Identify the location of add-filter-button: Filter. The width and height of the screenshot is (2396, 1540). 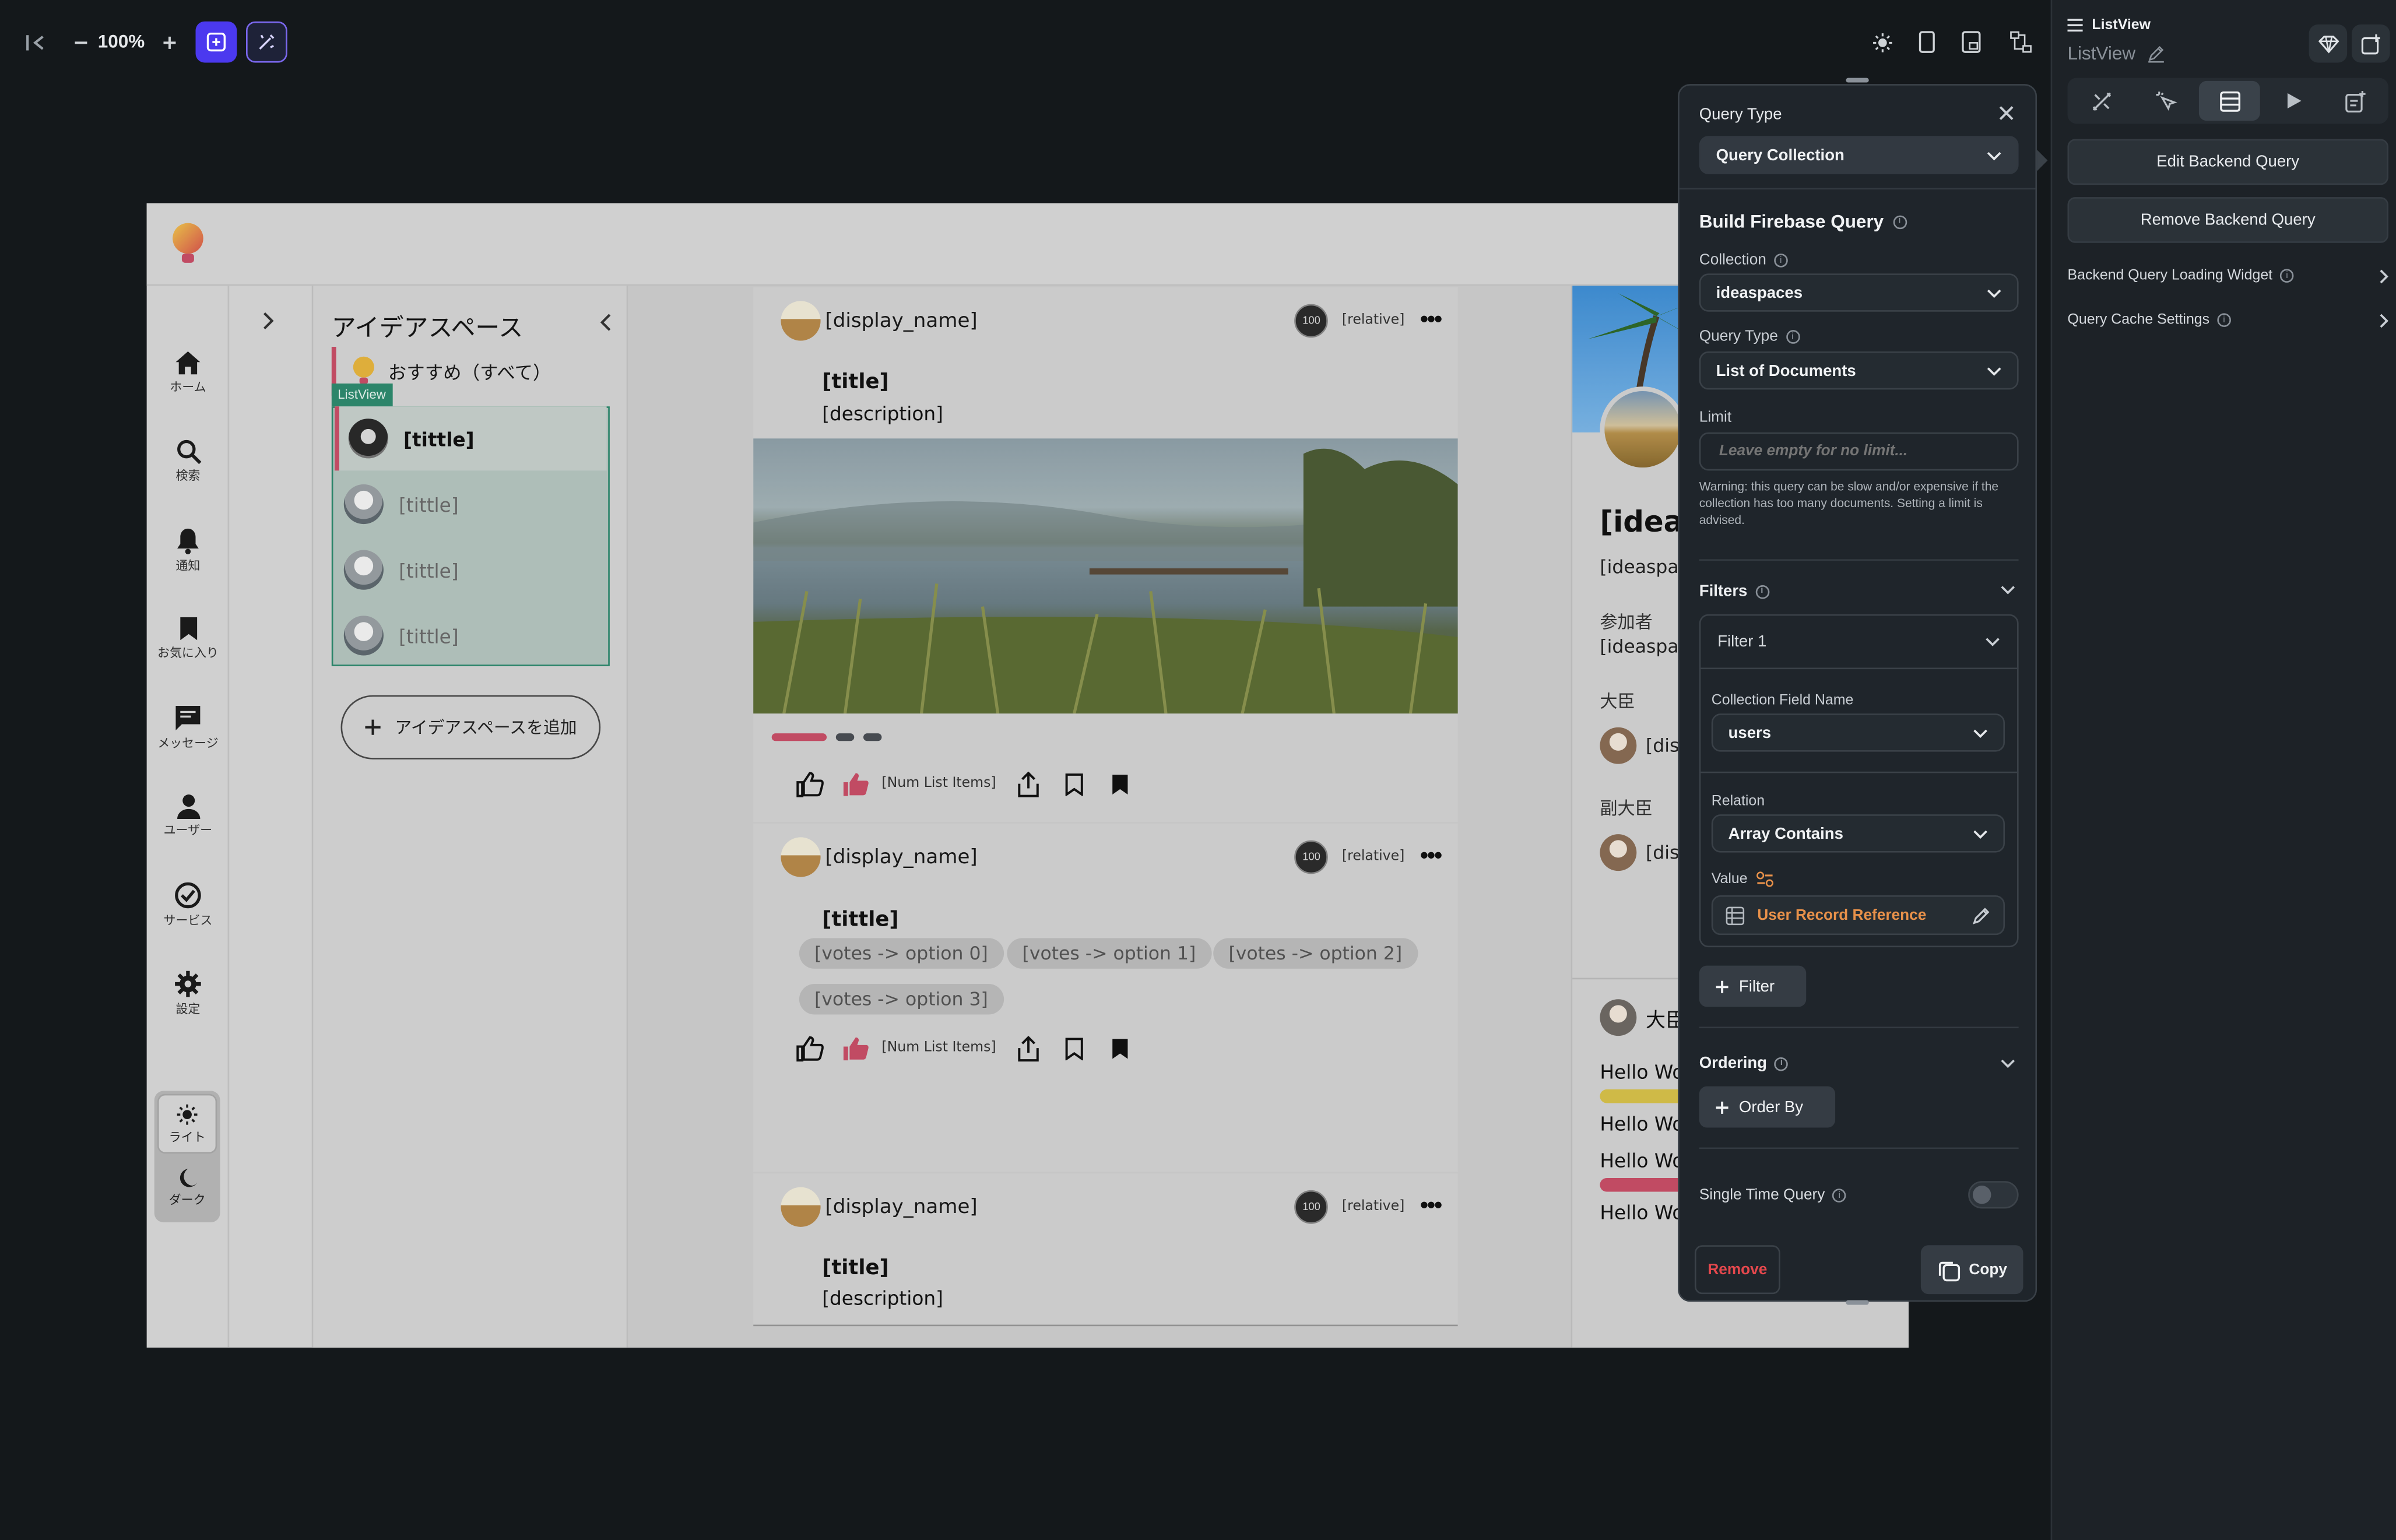
(1753, 986).